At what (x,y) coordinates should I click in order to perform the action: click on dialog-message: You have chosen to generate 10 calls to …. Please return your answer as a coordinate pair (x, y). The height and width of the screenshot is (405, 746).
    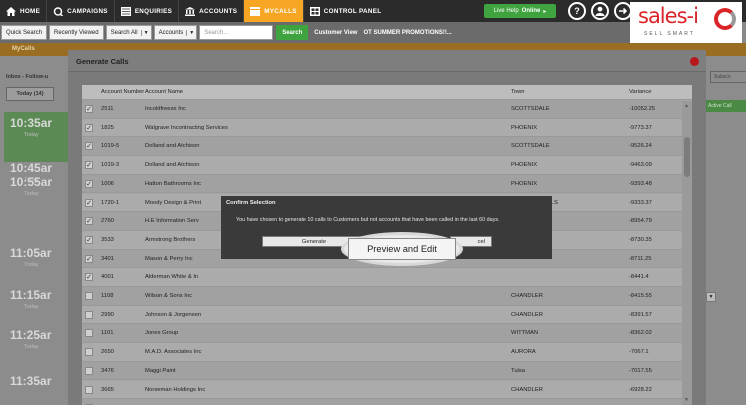
    Looking at the image, I should click on (368, 220).